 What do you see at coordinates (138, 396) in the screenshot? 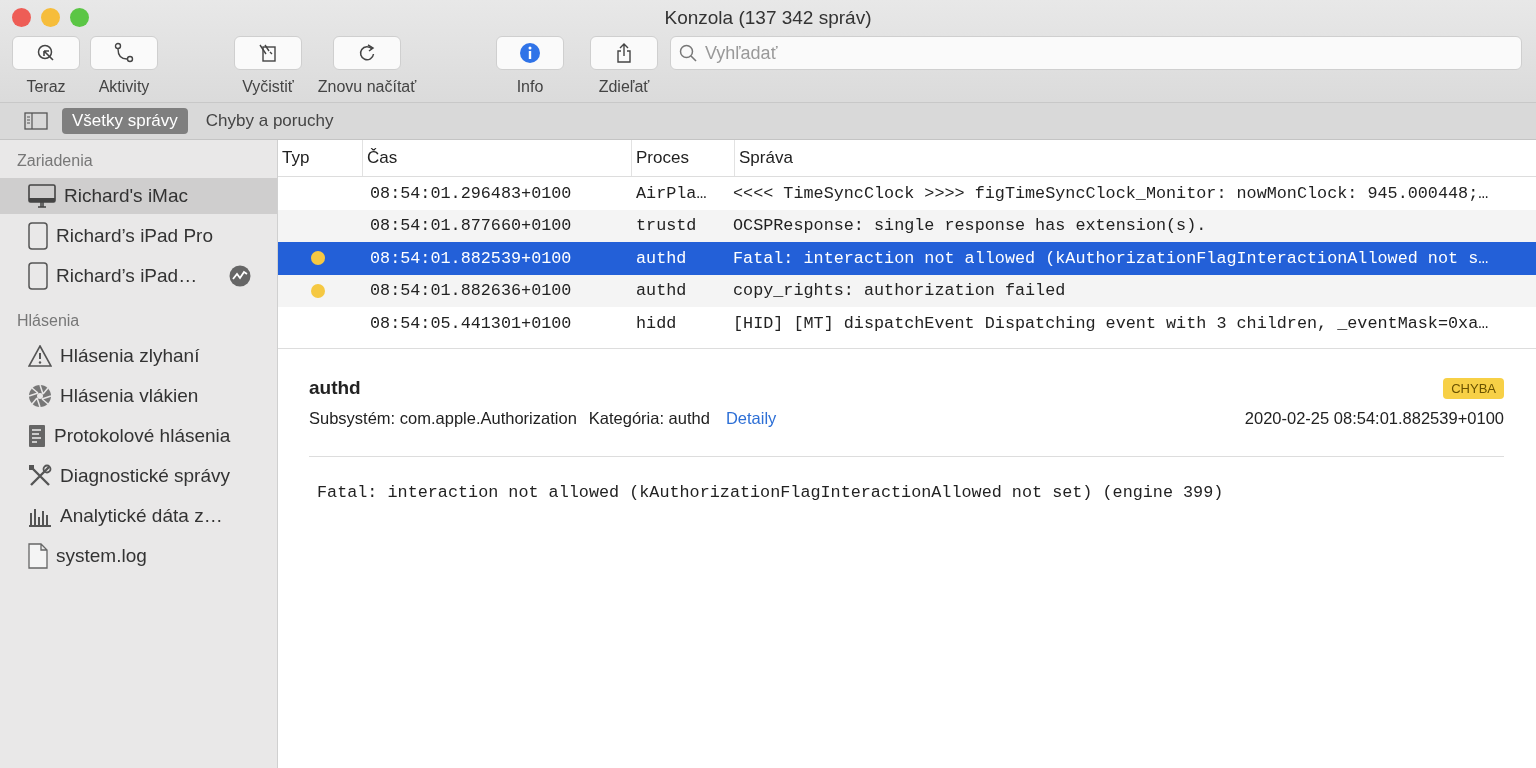
I see `sidebar-item: Hlásenia vlákien` at bounding box center [138, 396].